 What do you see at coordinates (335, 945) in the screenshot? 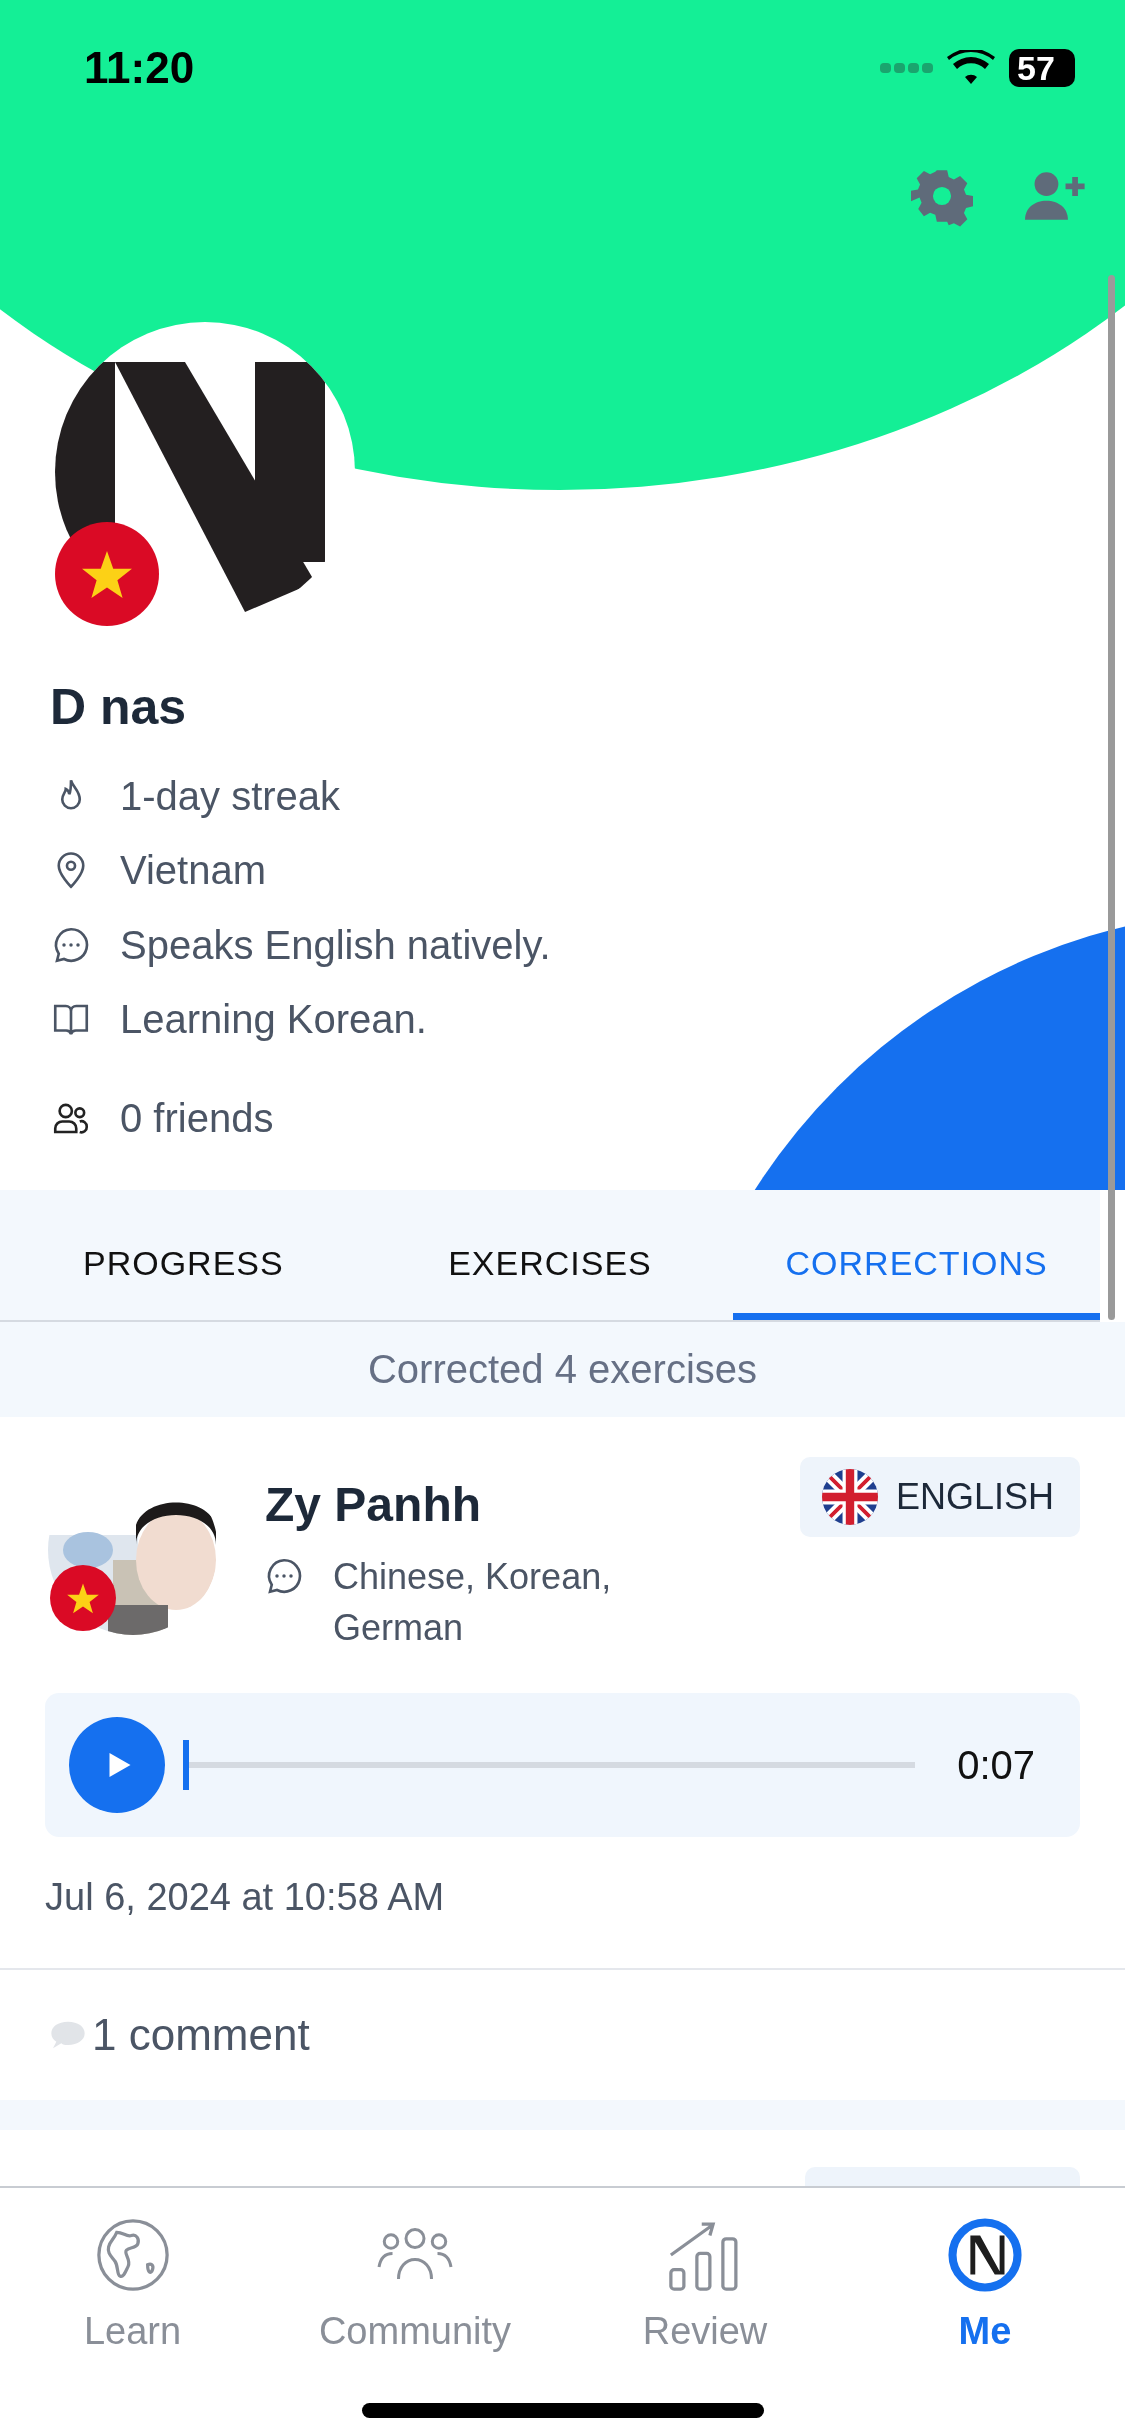
I see `profile-detail: Speaks English natively.` at bounding box center [335, 945].